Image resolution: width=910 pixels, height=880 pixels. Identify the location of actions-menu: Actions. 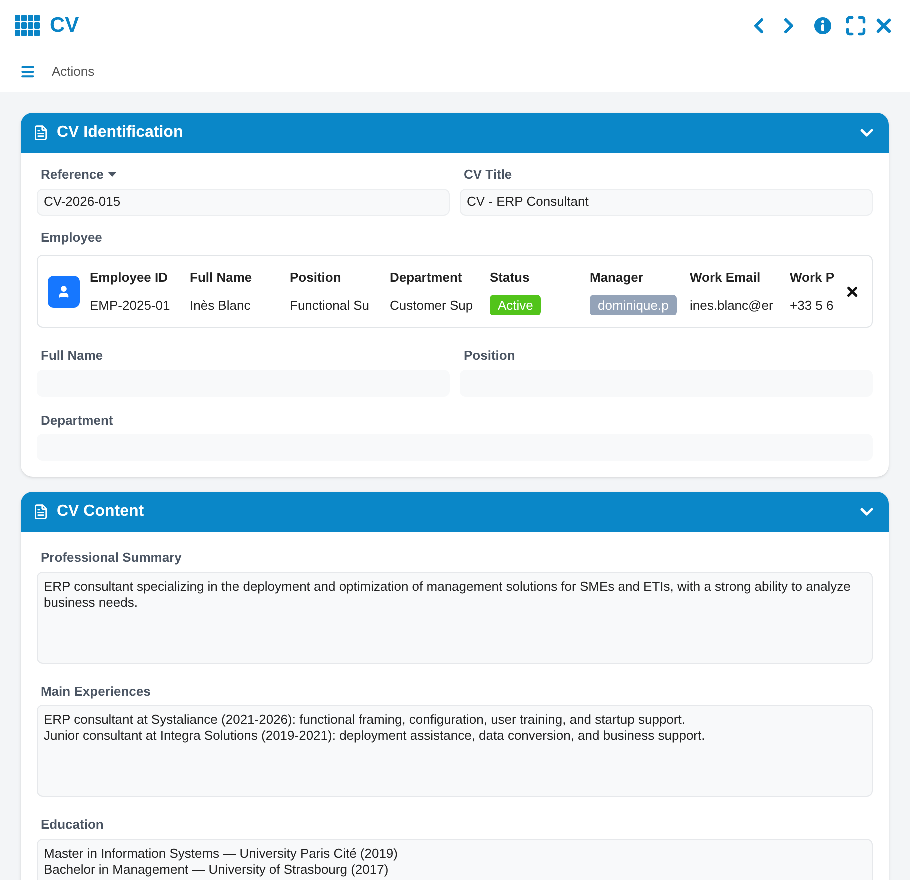
(73, 72).